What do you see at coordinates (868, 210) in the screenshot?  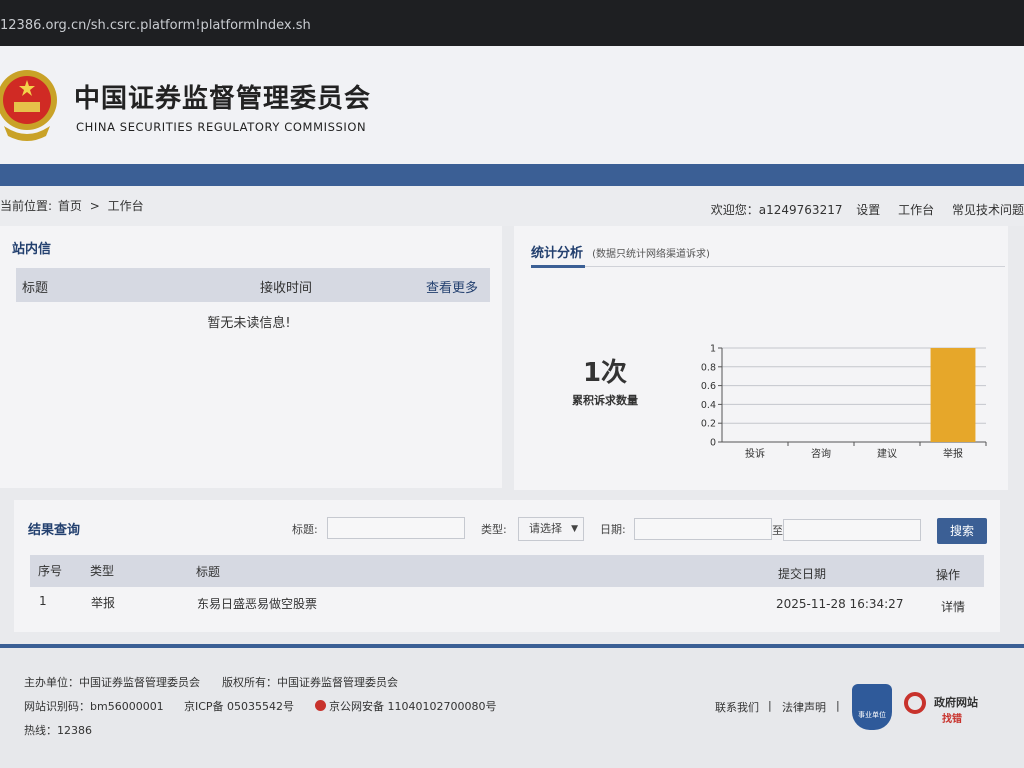 I see `settings-link: 设置` at bounding box center [868, 210].